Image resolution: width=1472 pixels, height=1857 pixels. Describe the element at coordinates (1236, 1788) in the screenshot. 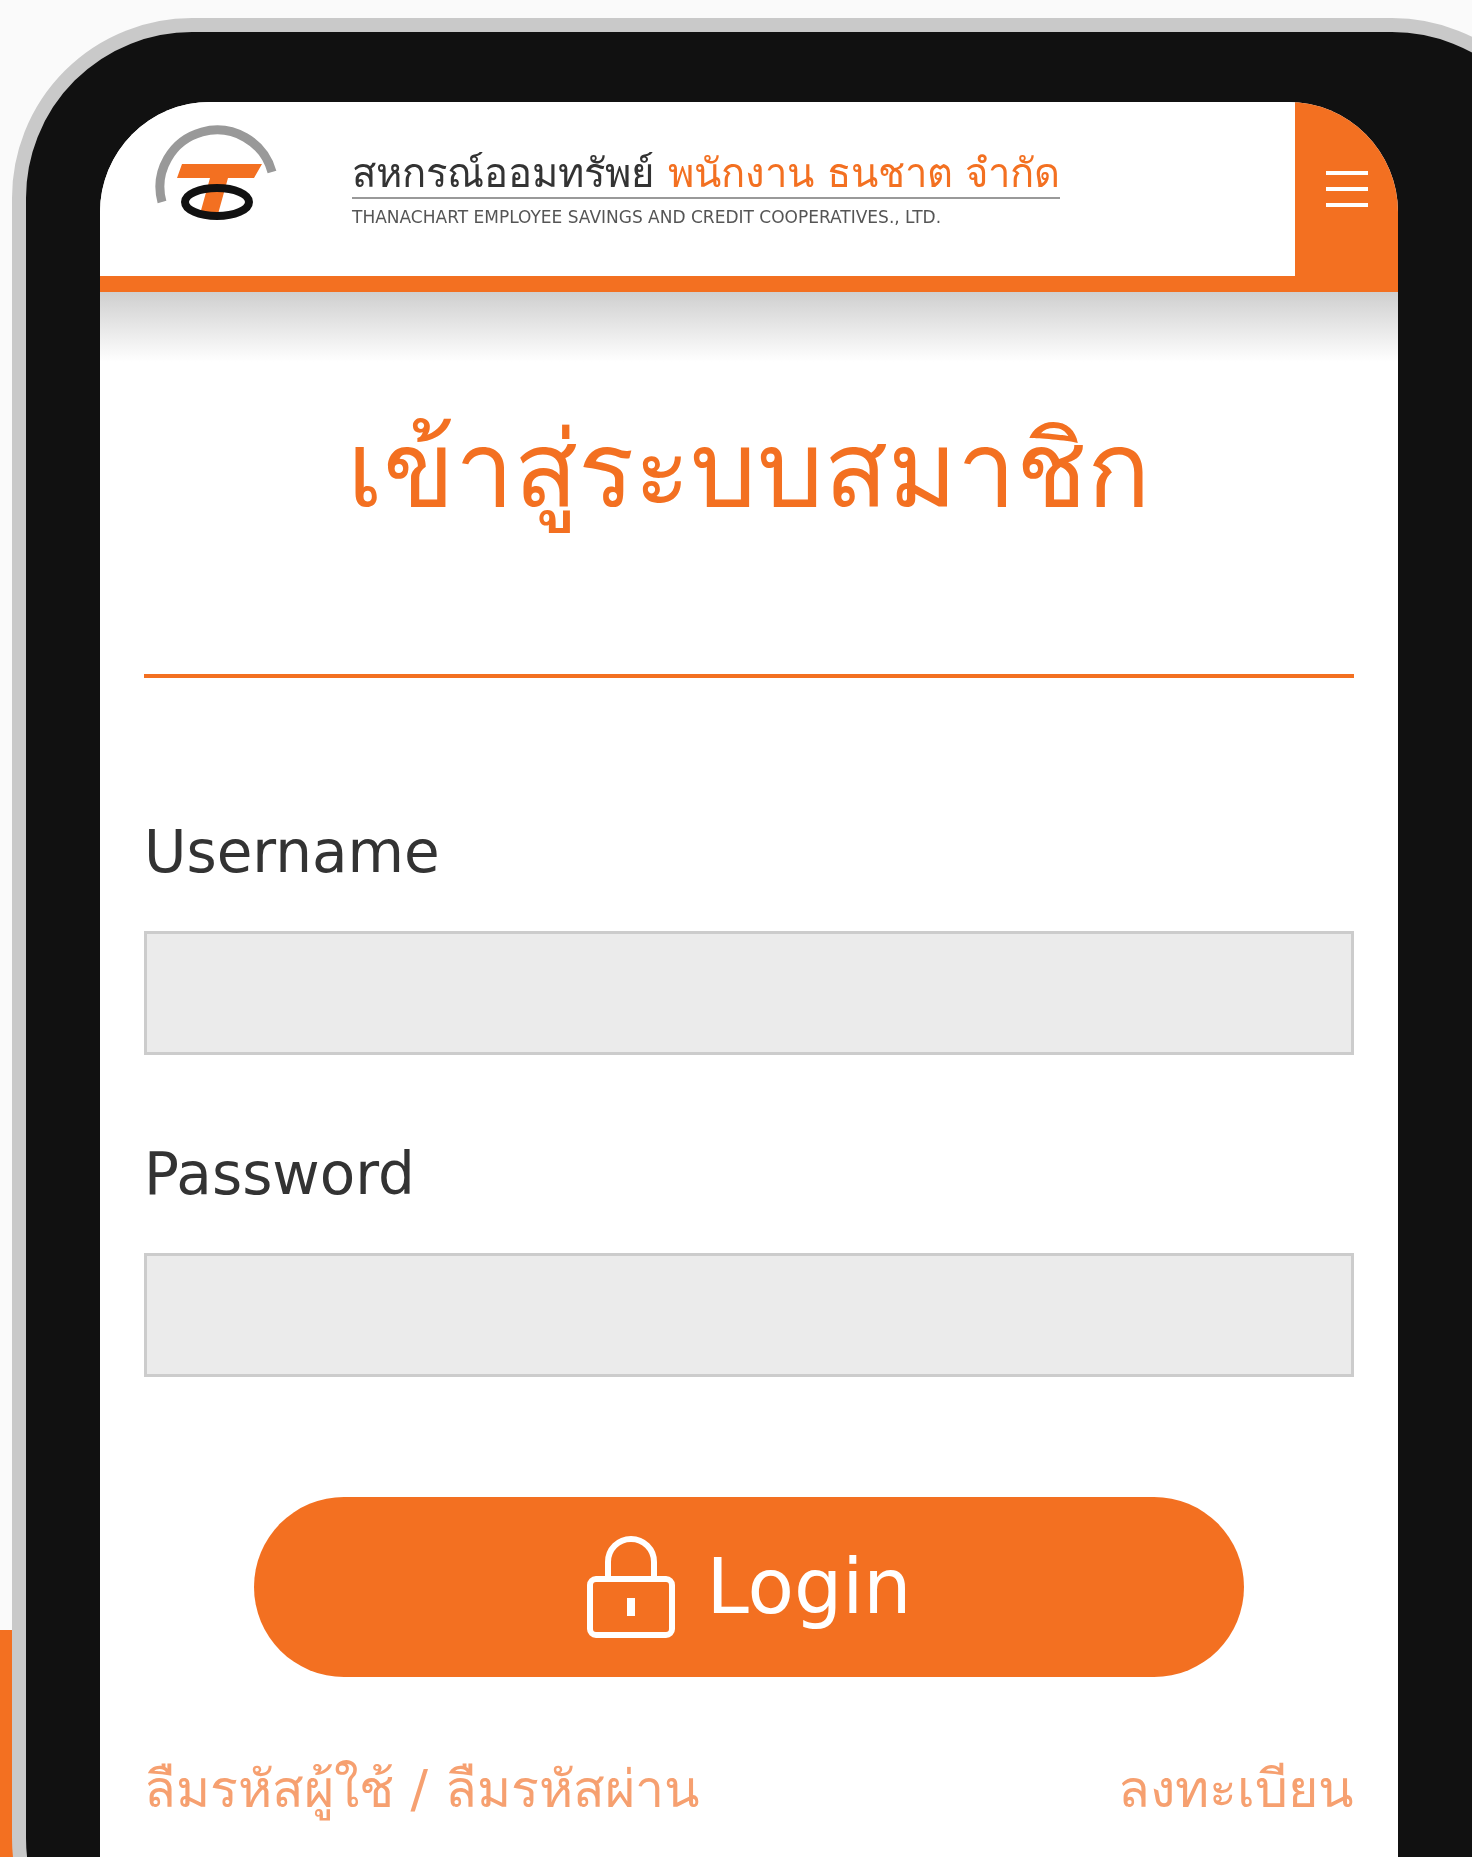

I see `register-link: ลงทะเบียน` at that location.